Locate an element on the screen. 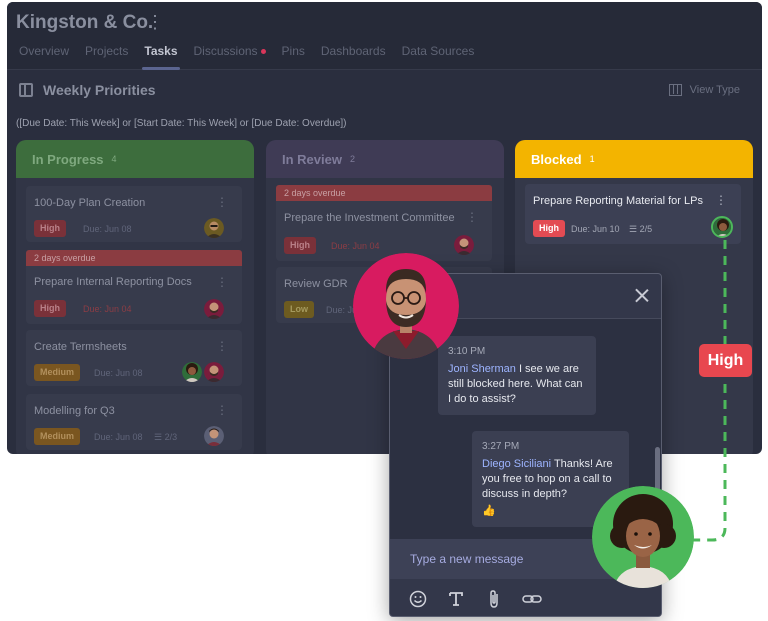 This screenshot has height=621, width=768. close-icon is located at coordinates (642, 295).